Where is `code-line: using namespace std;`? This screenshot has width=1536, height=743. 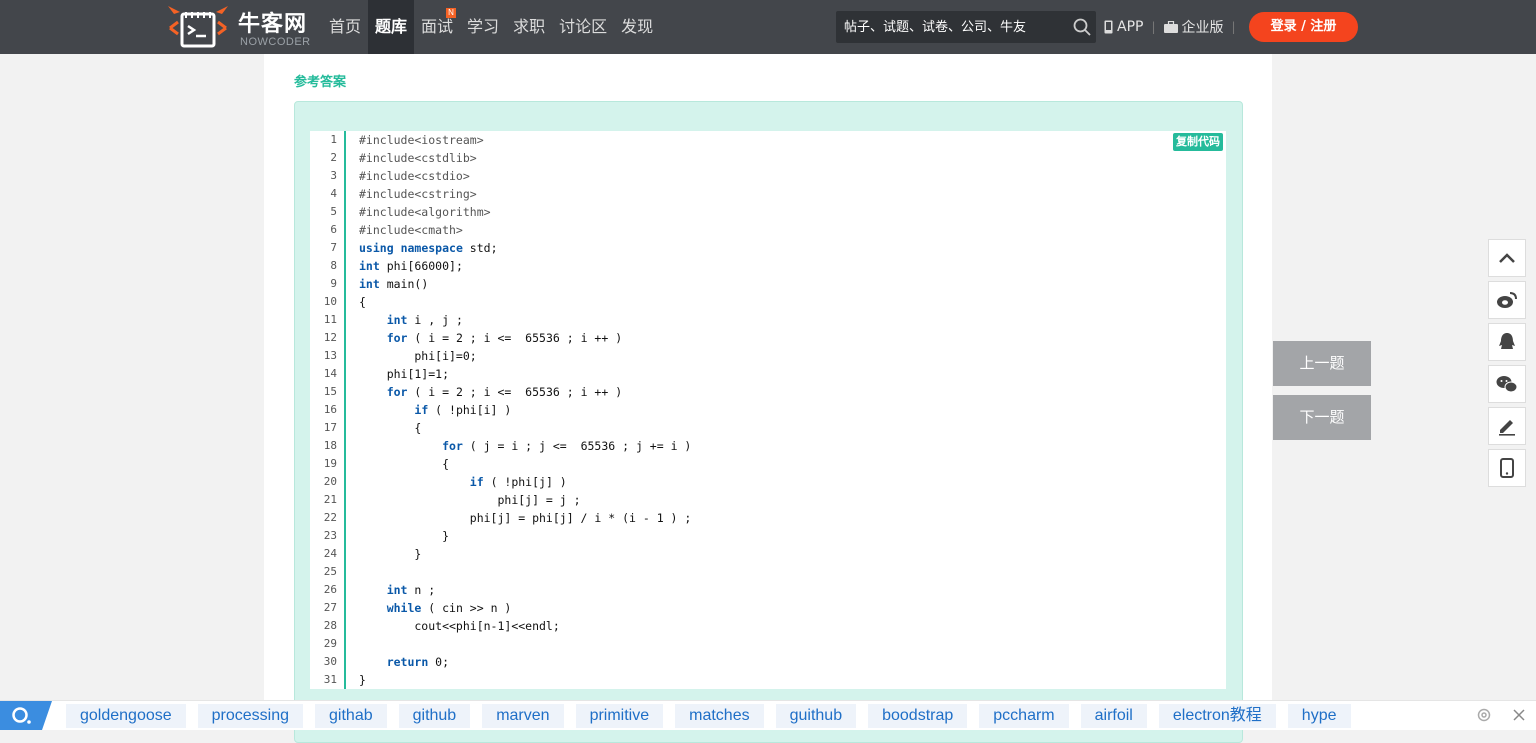
code-line: using namespace std; is located at coordinates (428, 248).